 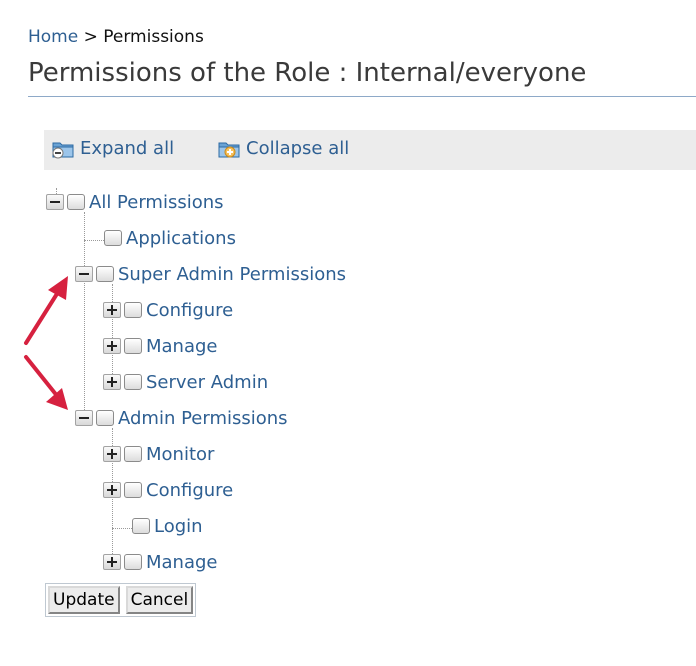 I want to click on tree-node-admin: Admin Permissions, so click(x=181, y=418).